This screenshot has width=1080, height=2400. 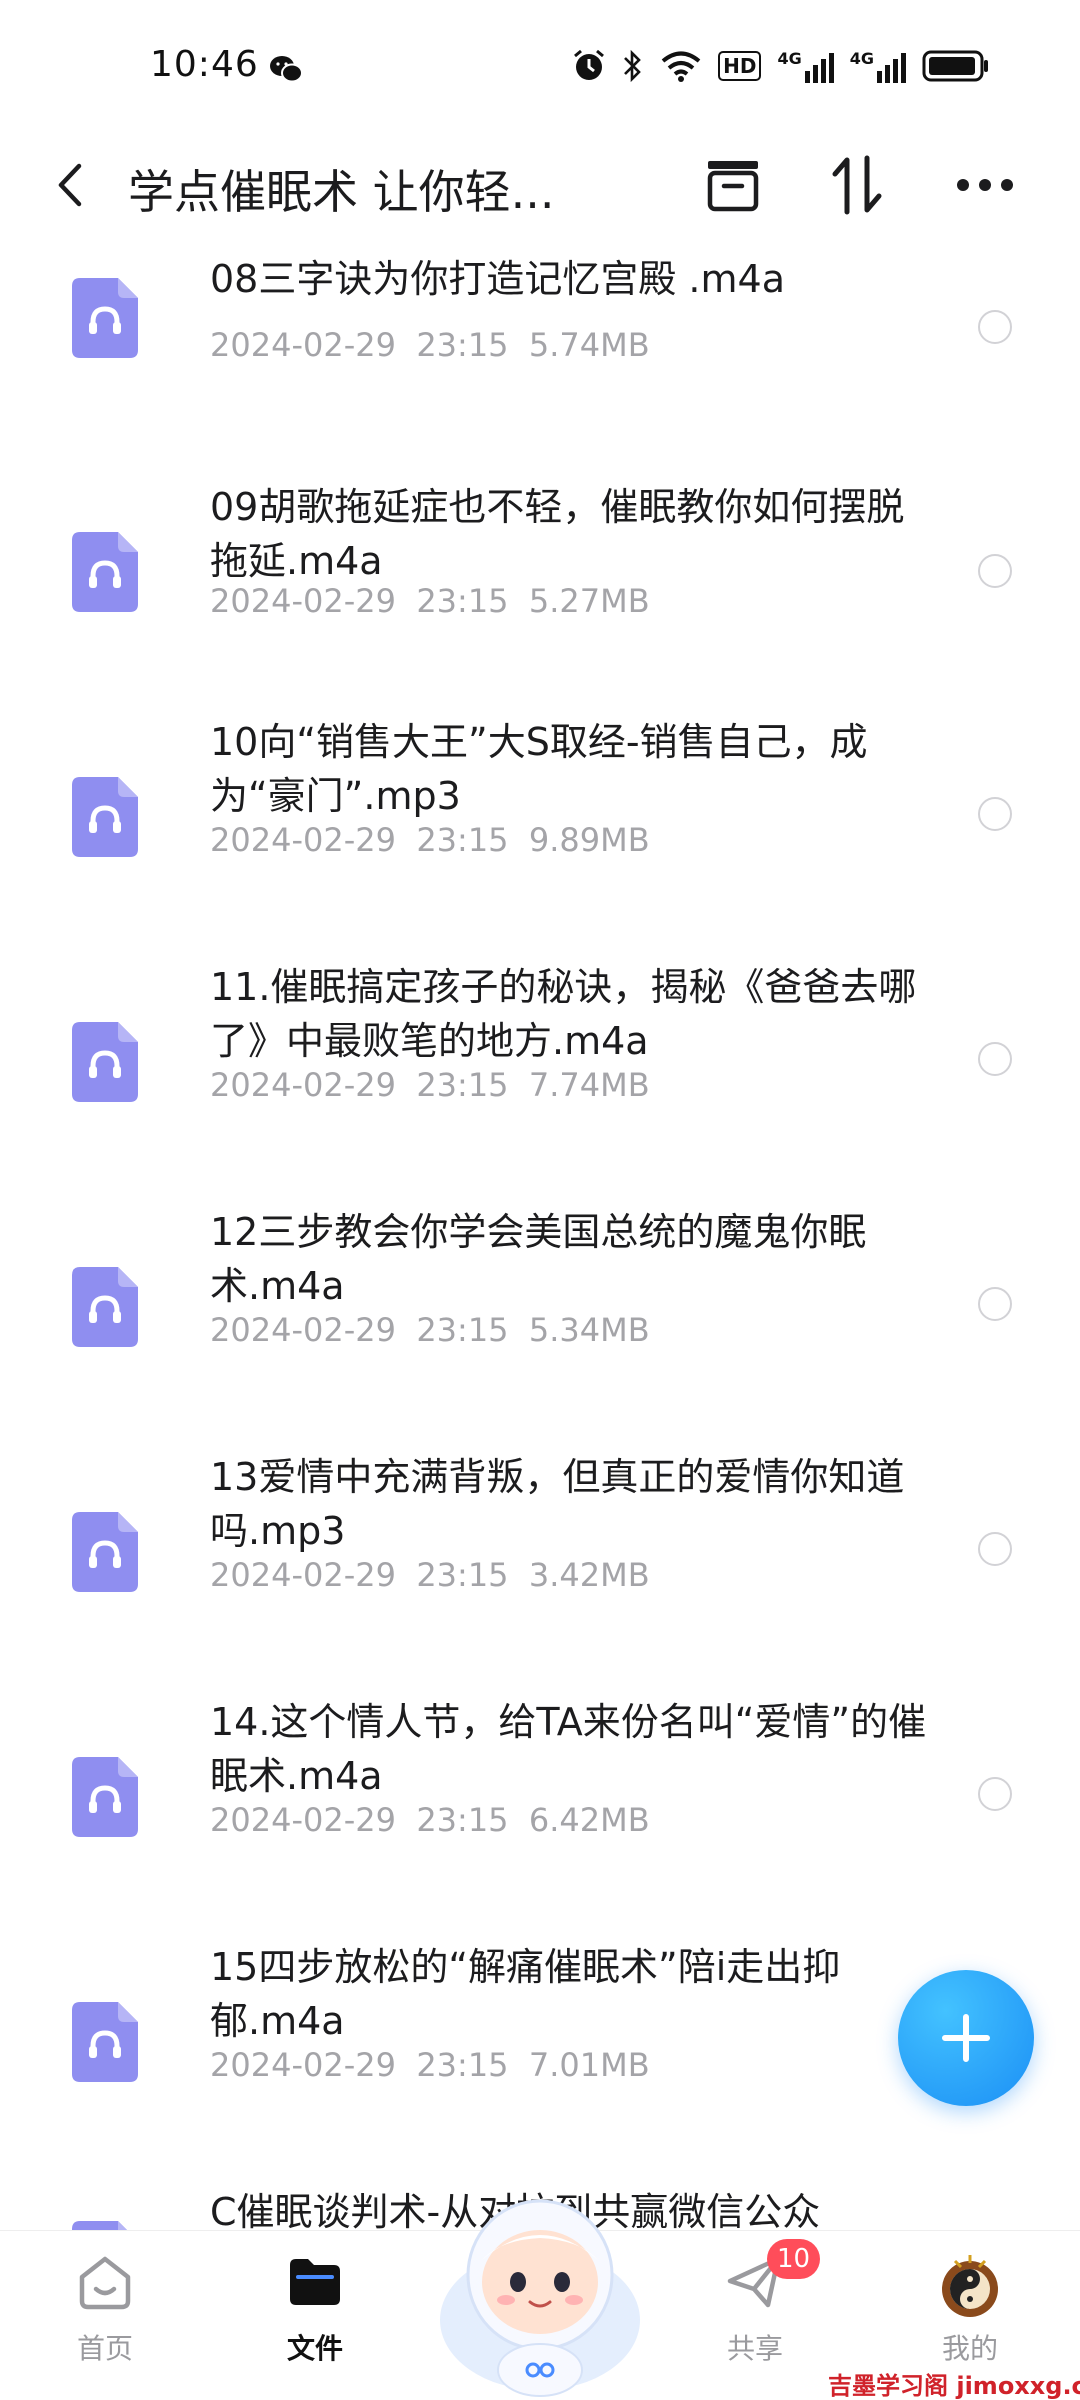 What do you see at coordinates (969, 2348) in the screenshot?
I see `nav-label: 我的` at bounding box center [969, 2348].